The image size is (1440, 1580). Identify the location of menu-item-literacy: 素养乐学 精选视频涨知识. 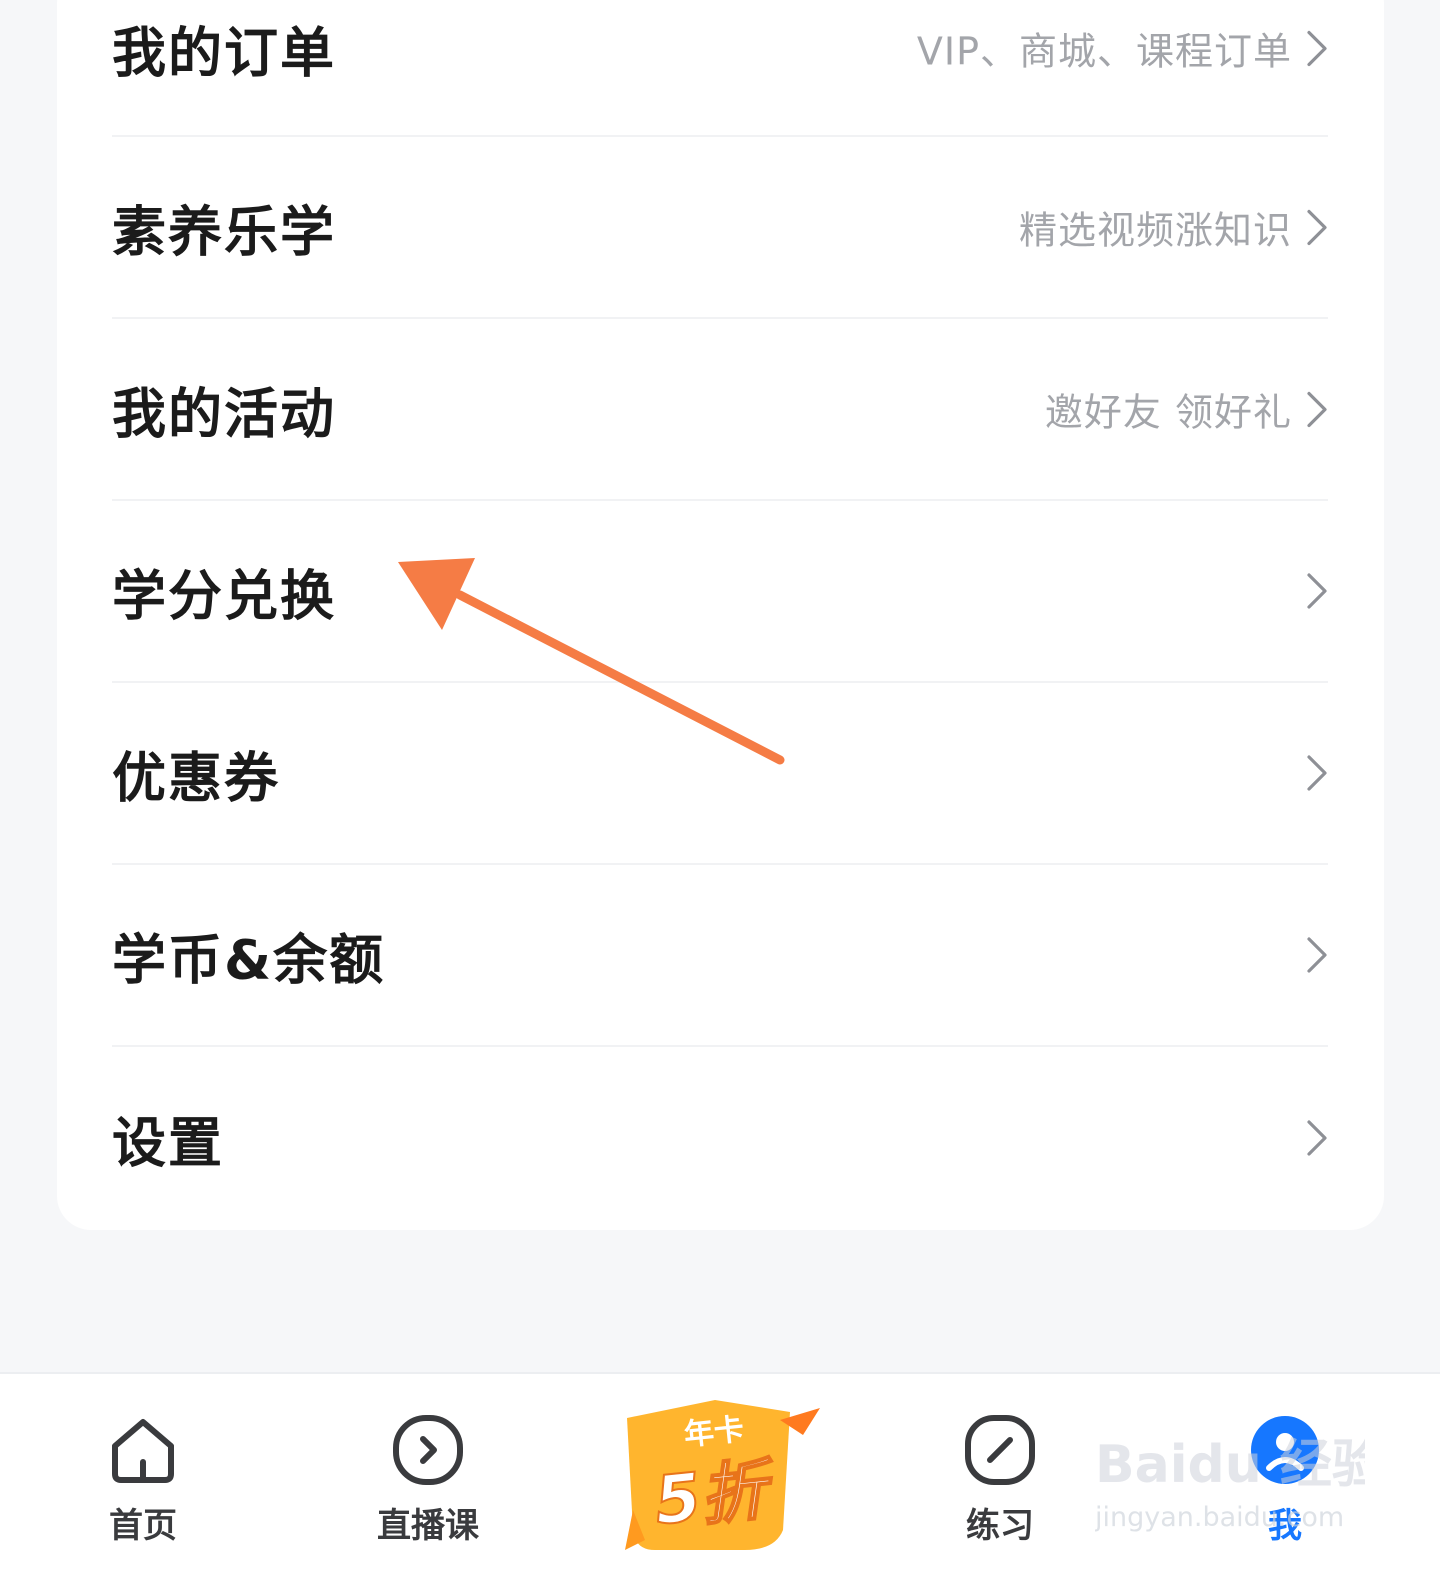
(720, 228).